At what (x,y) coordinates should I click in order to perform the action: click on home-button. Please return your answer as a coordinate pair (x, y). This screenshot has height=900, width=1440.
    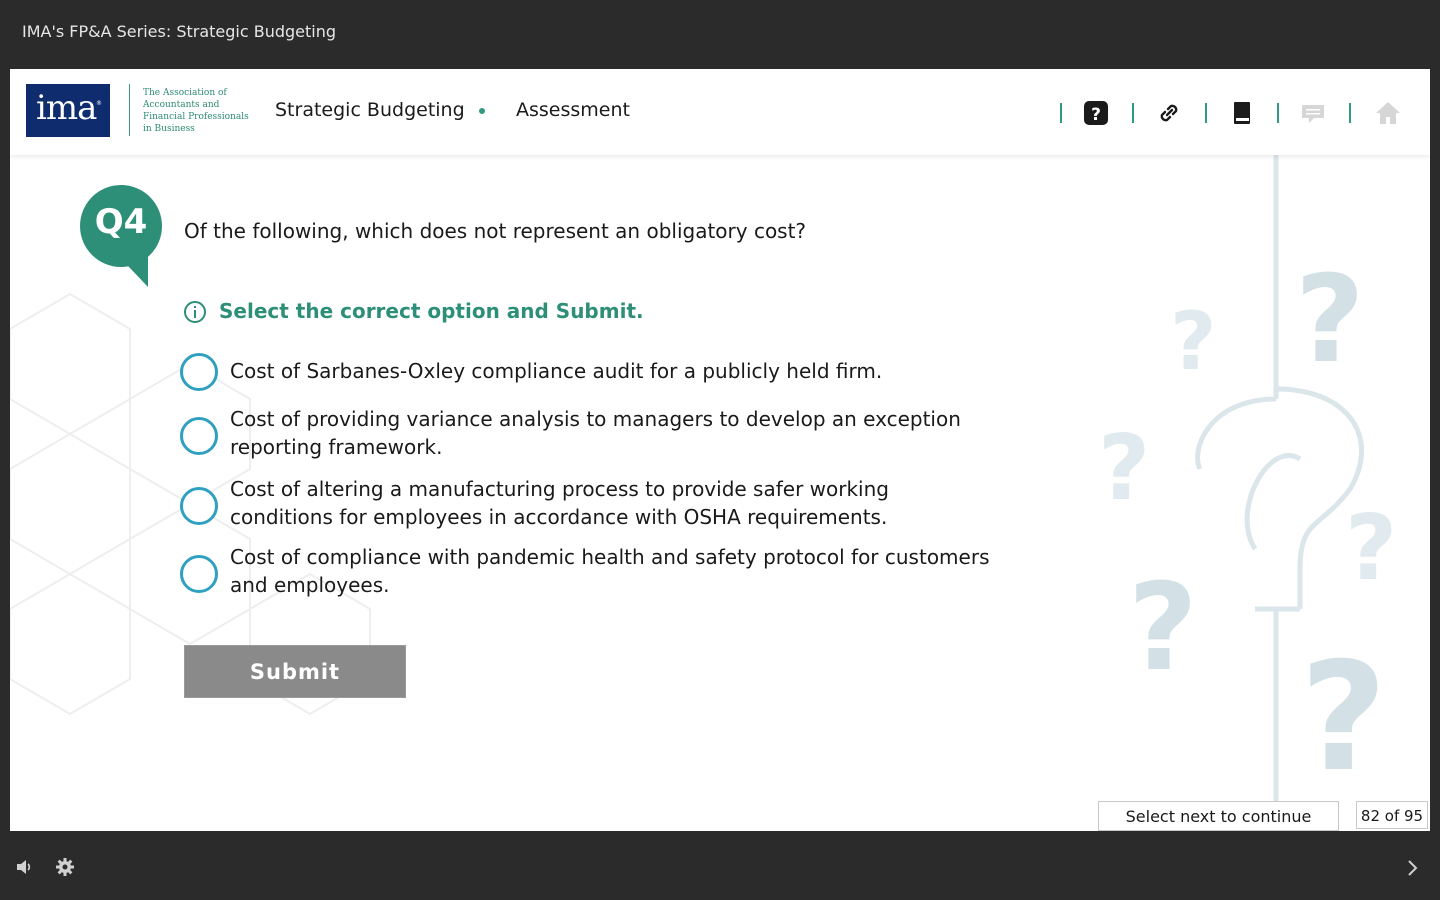
    Looking at the image, I should click on (1388, 113).